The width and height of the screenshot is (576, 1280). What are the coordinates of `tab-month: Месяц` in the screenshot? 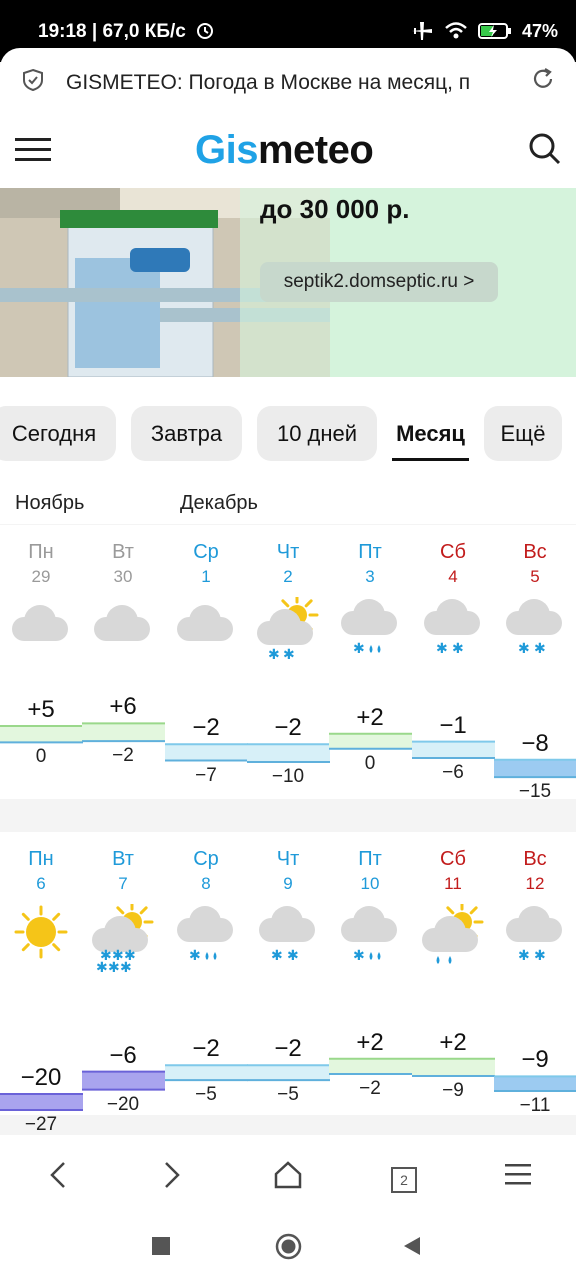 It's located at (430, 433).